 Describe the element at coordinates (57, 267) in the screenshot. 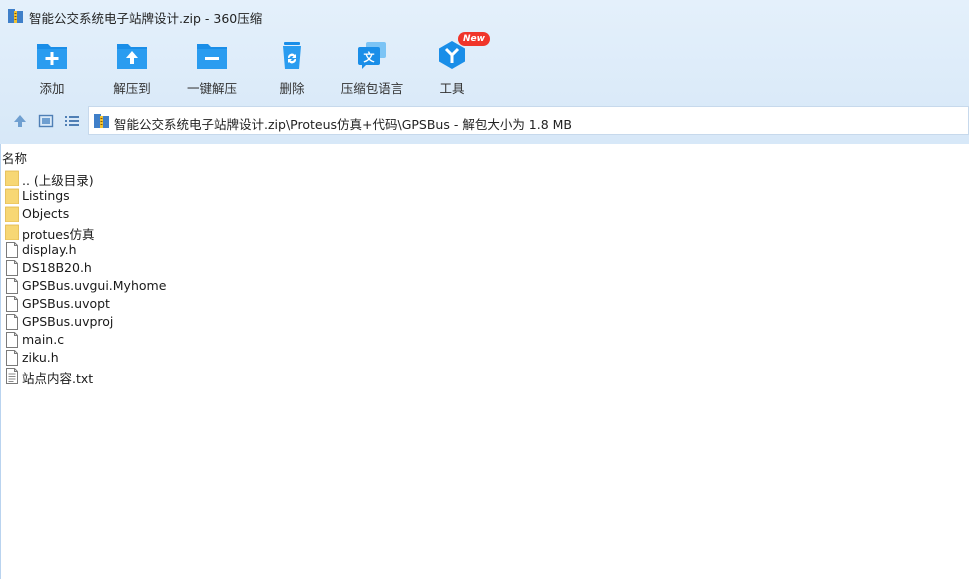

I see `file-name: DS18B20.h` at that location.